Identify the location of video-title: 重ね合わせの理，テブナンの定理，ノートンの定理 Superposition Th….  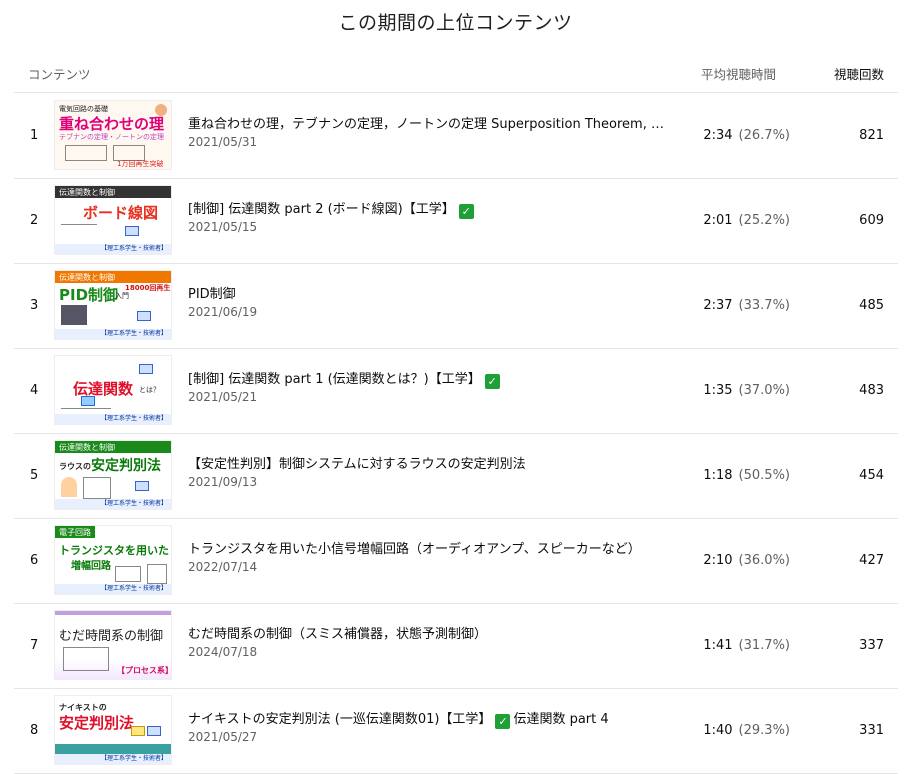
(428, 122).